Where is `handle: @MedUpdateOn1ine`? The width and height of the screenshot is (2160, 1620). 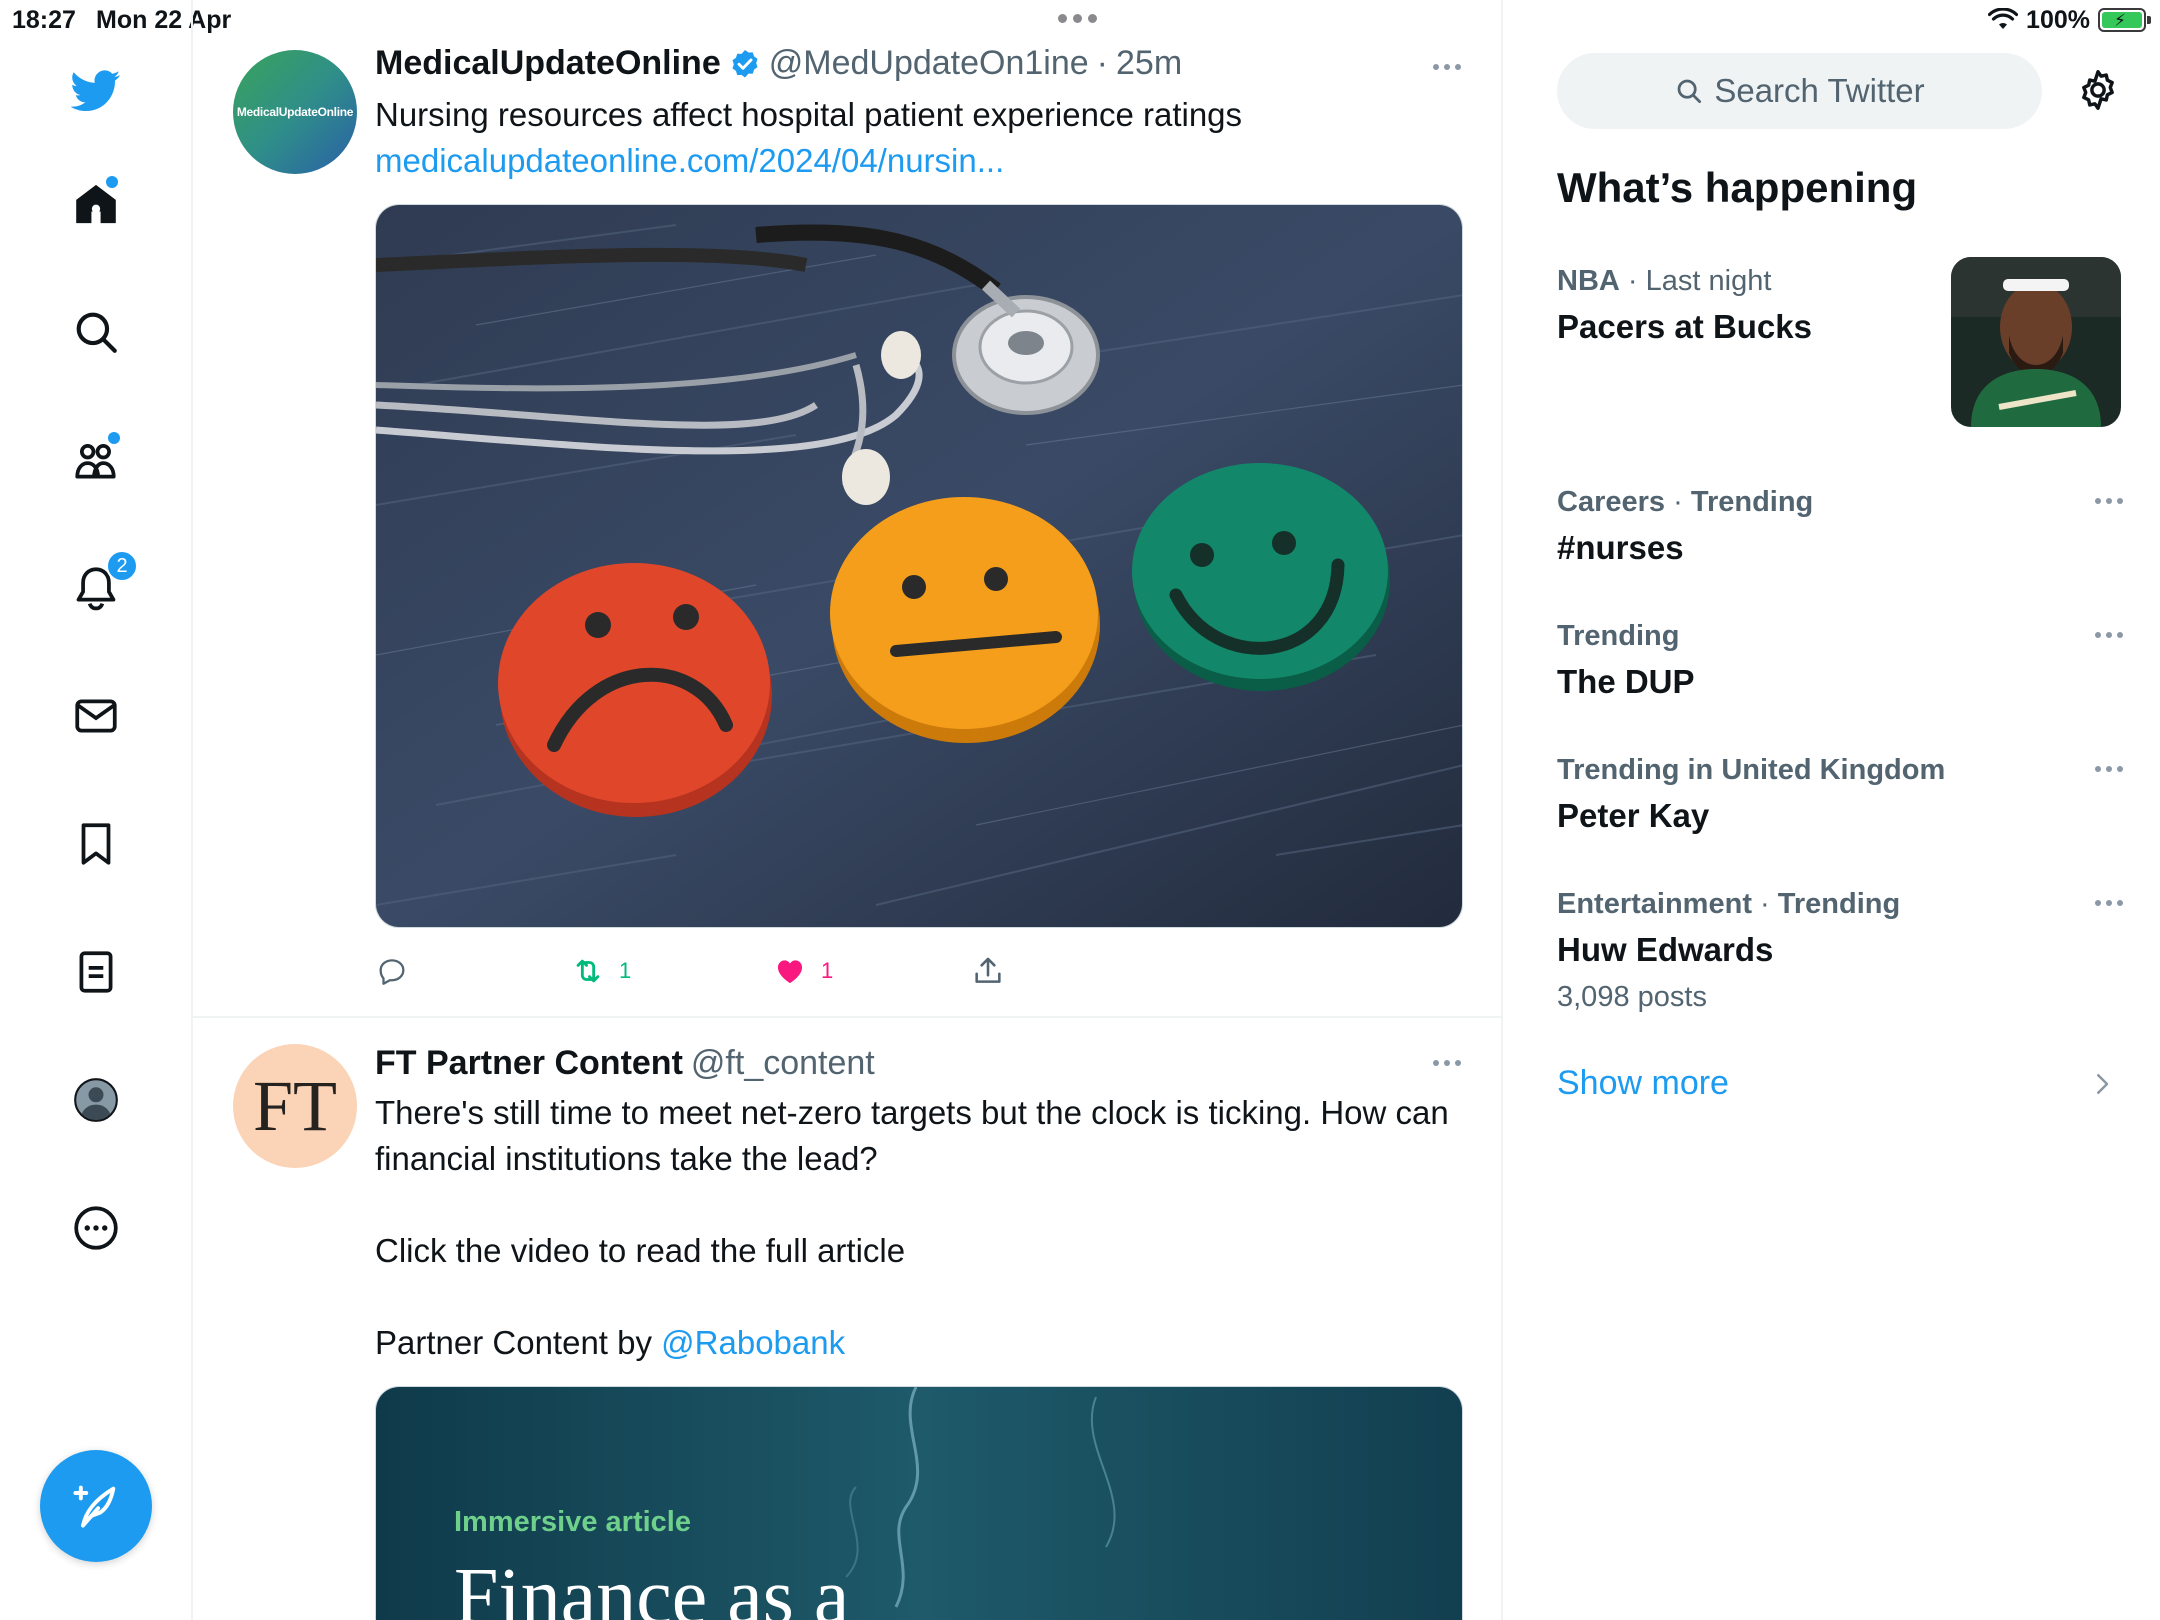
handle: @MedUpdateOn1ine is located at coordinates (929, 63).